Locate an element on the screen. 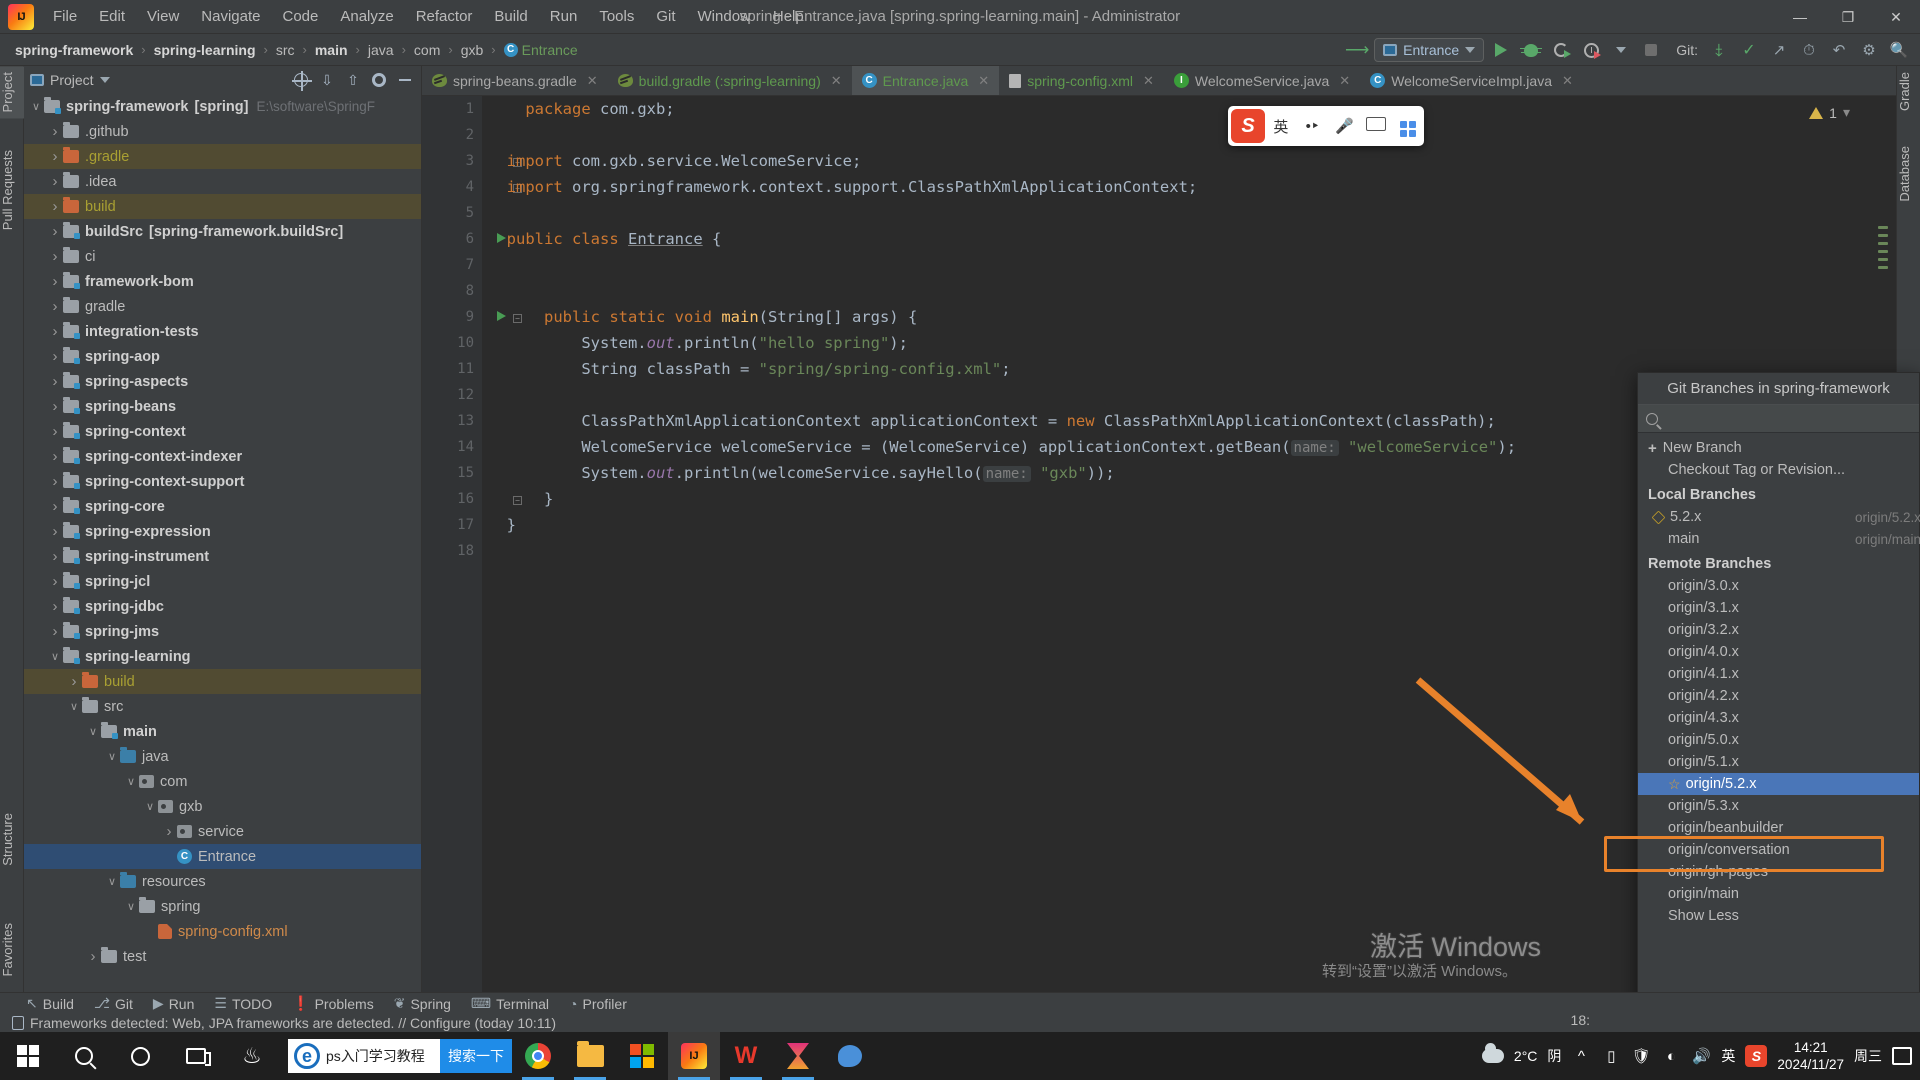  tree-node-spring-jms: spring-jms is located at coordinates (222, 631).